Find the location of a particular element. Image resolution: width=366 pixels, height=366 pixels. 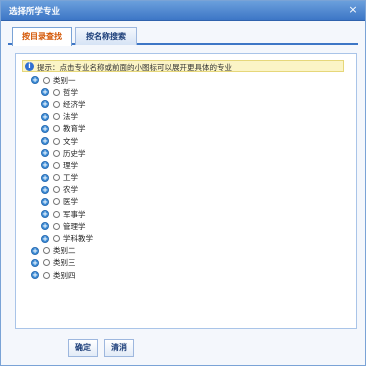

child-label: 管理学 is located at coordinates (74, 226).